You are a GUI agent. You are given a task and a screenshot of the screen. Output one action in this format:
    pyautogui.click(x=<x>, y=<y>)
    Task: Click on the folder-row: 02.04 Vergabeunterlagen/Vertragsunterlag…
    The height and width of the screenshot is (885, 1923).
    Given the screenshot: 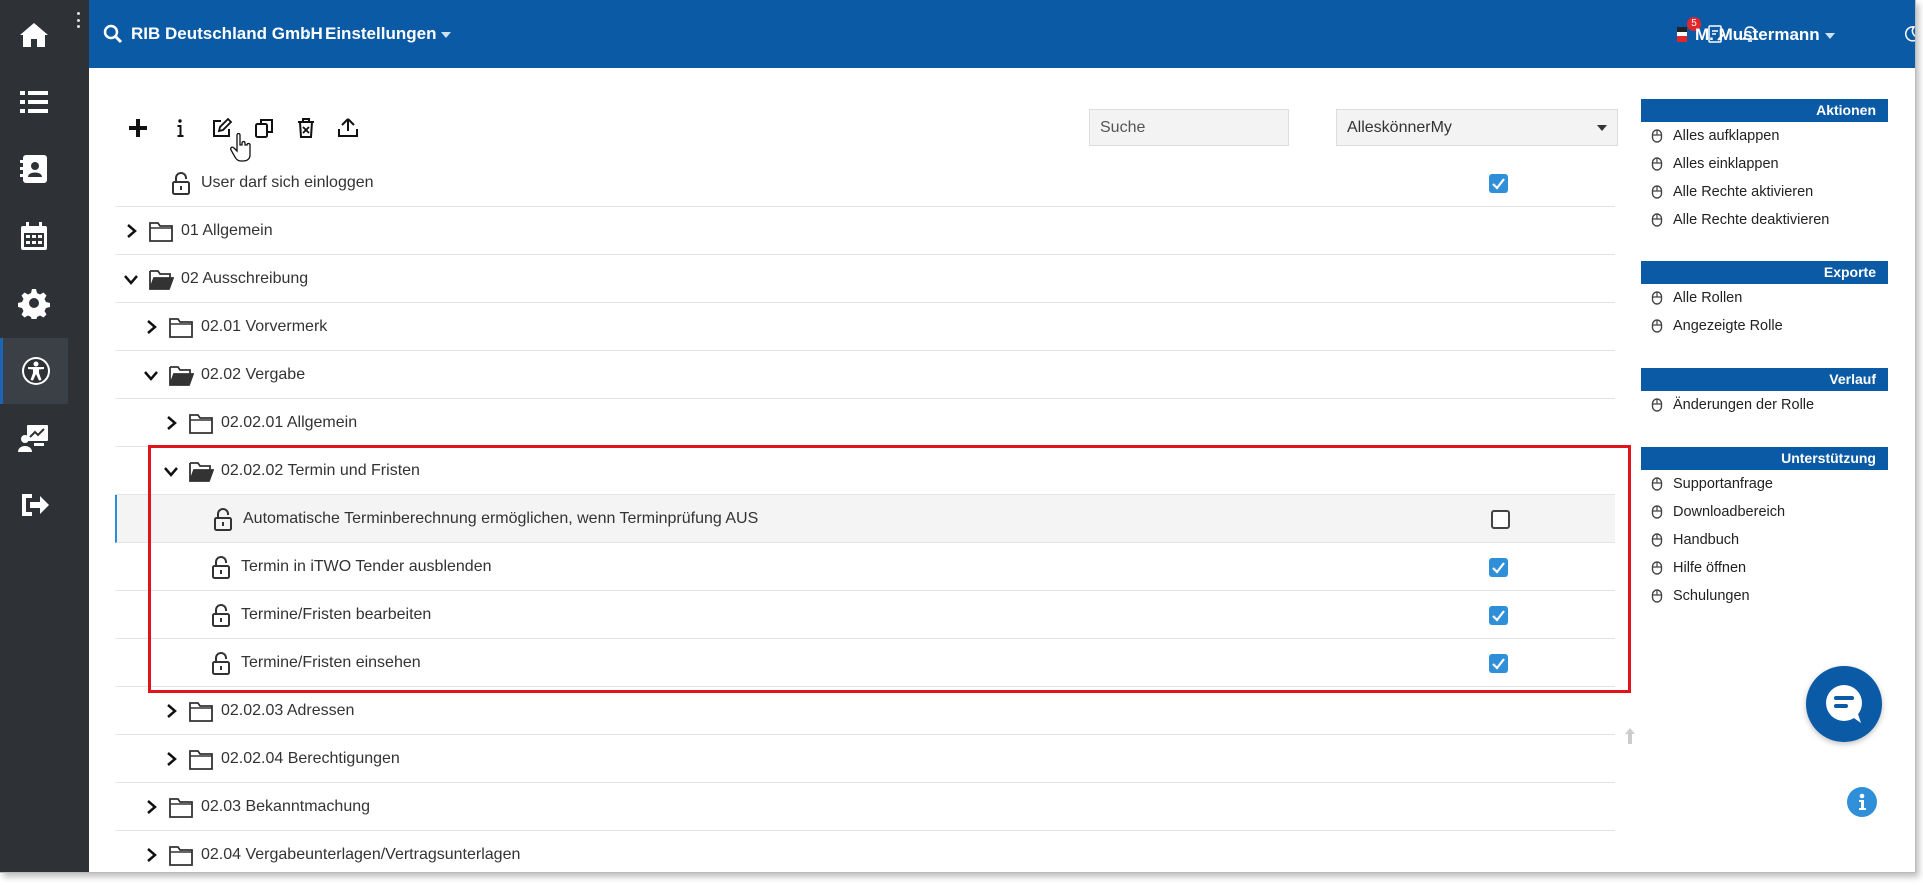 What is the action you would take?
    pyautogui.click(x=865, y=851)
    